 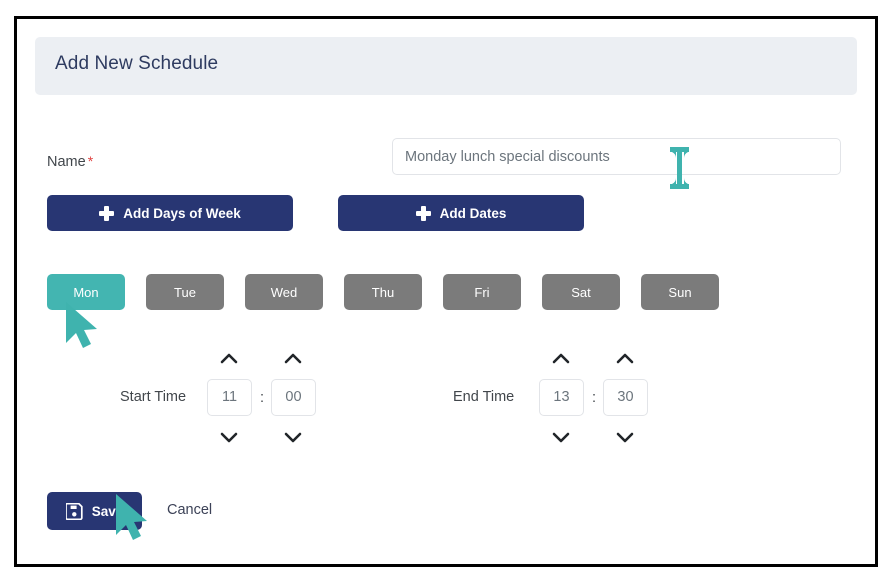 What do you see at coordinates (561, 437) in the screenshot?
I see `end-hours-decrement-chevron-down-icon` at bounding box center [561, 437].